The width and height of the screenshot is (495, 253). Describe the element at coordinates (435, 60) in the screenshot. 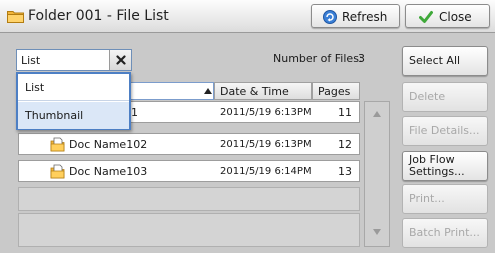

I see `select-all-label: Select All` at that location.